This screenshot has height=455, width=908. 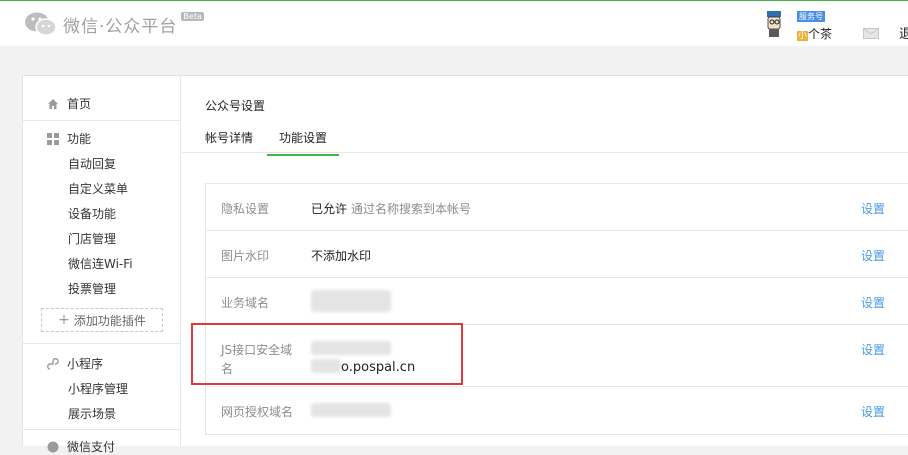 What do you see at coordinates (85, 364) in the screenshot?
I see `sidebar-group-label: 小程序` at bounding box center [85, 364].